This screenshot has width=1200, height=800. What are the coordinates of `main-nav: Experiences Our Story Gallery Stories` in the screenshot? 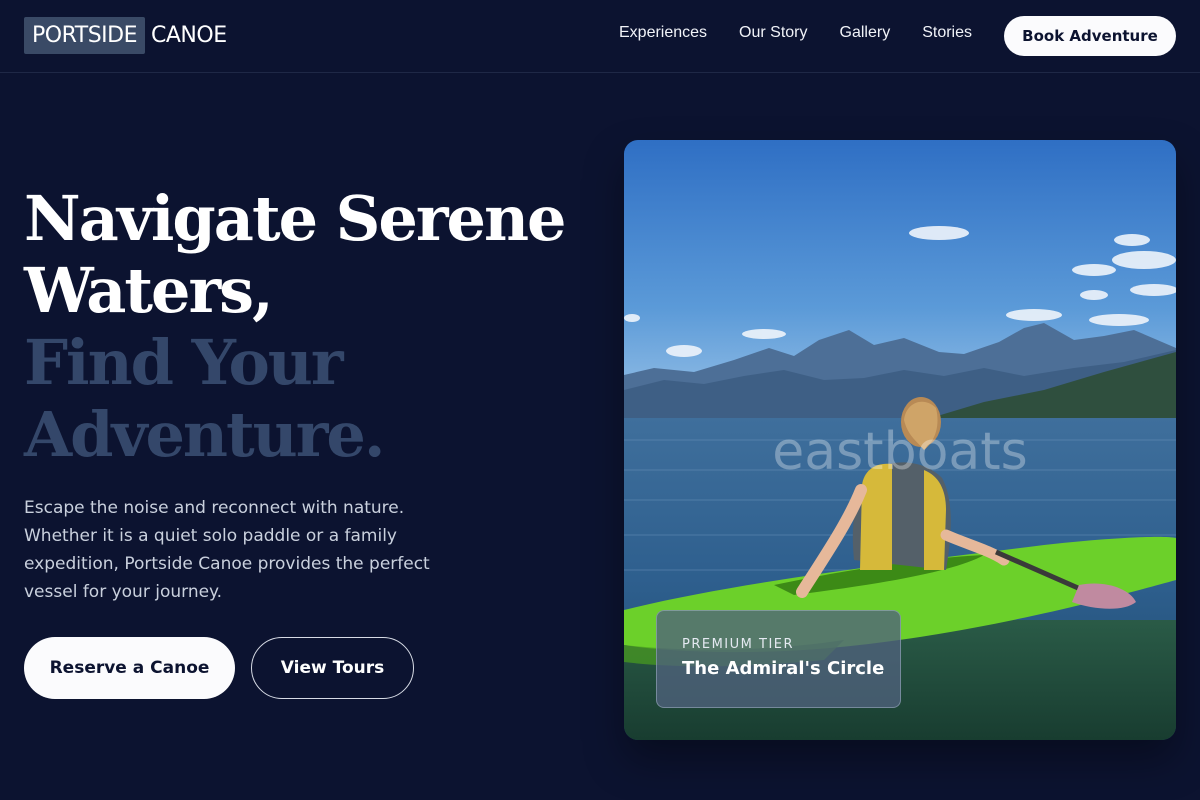 It's located at (795, 33).